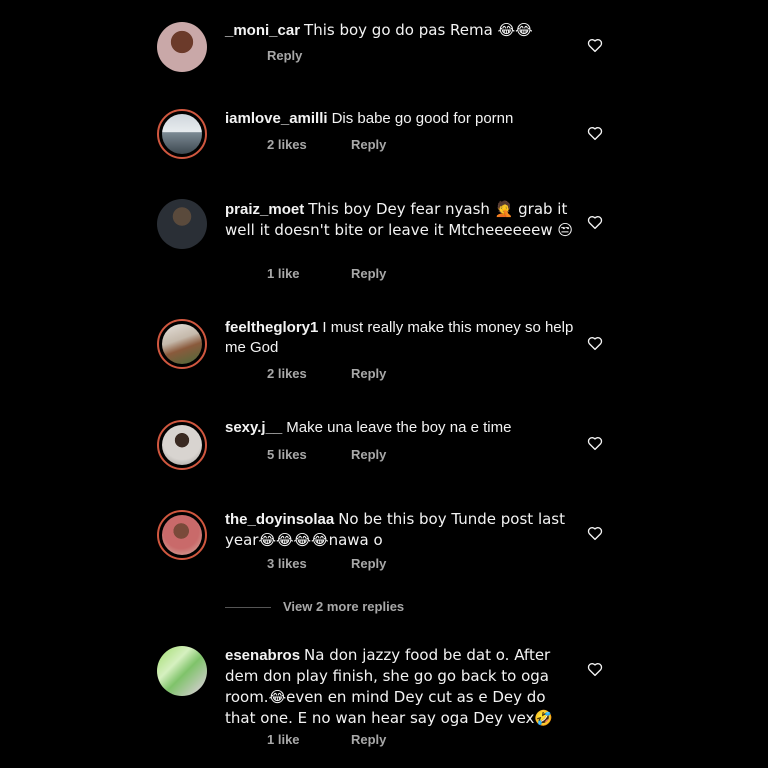 The width and height of the screenshot is (768, 768). I want to click on comment-username: esenabros, so click(262, 655).